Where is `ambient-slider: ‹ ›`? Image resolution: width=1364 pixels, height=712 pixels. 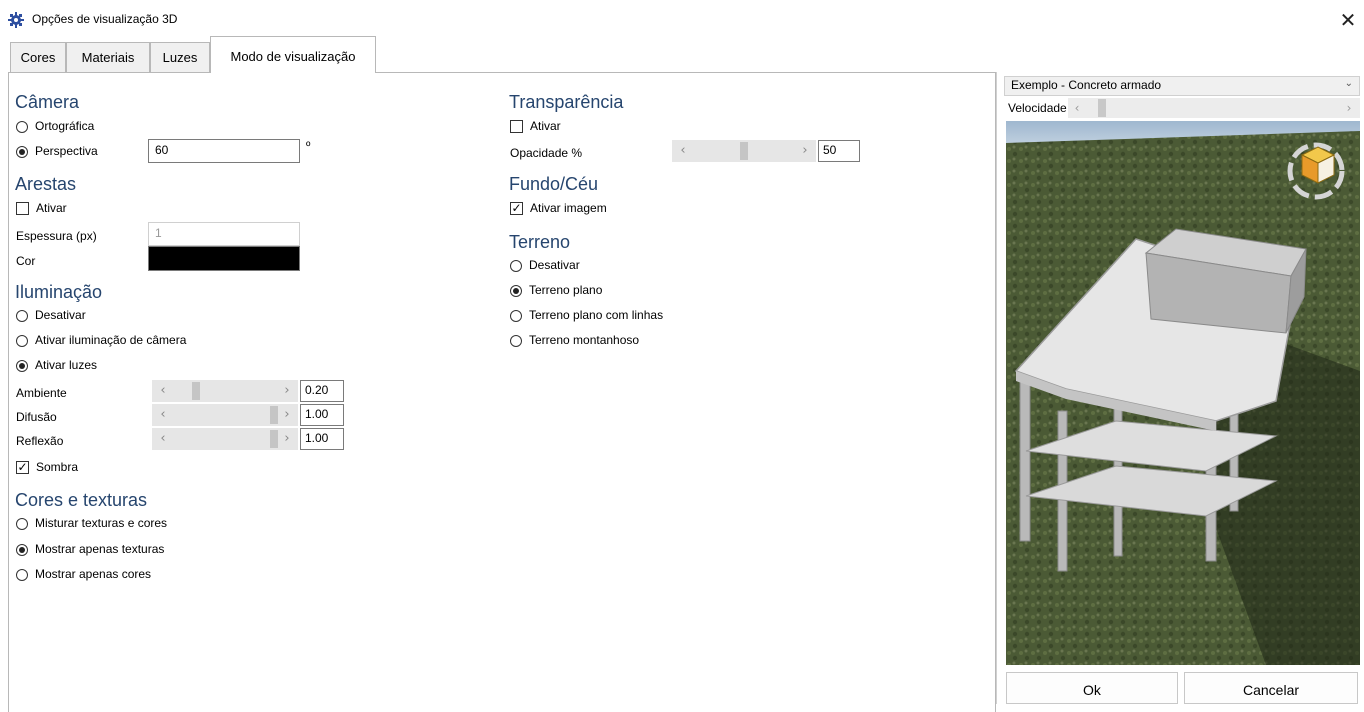
ambient-slider: ‹ › is located at coordinates (225, 391).